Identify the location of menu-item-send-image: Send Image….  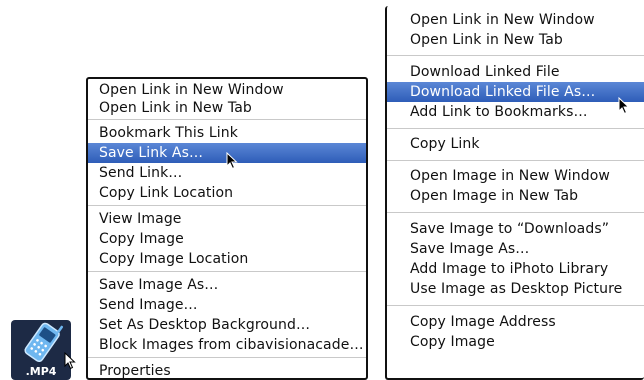
(227, 305).